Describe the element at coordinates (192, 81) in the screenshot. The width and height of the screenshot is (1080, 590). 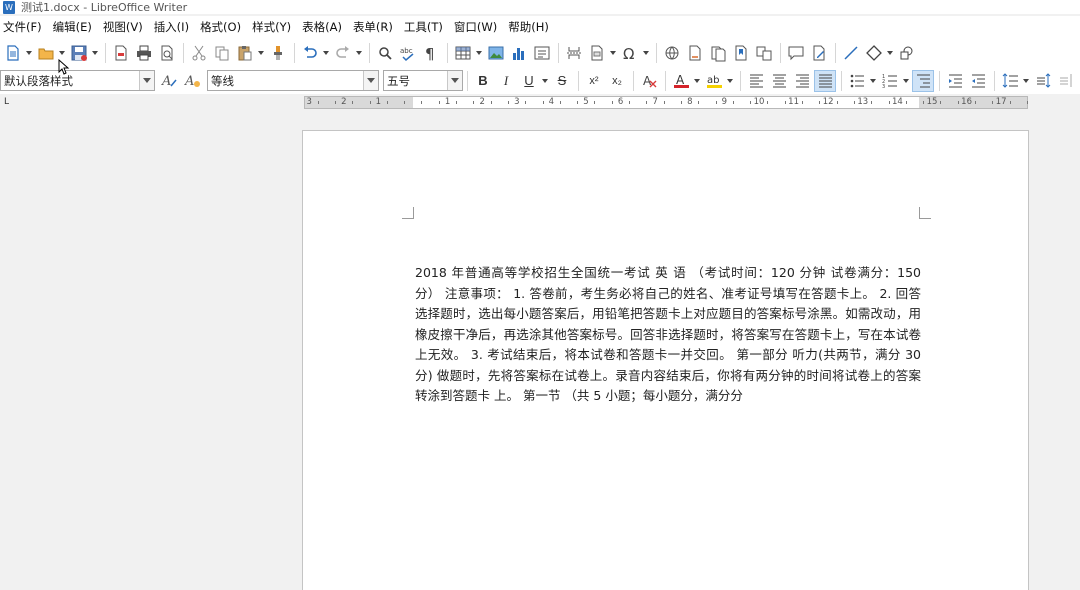
I see `new-style-icon: A` at that location.